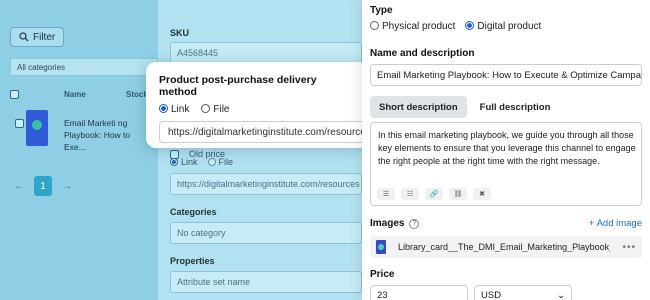 This screenshot has width=650, height=300. Describe the element at coordinates (266, 282) in the screenshot. I see `properties-input: Attribute set name` at that location.